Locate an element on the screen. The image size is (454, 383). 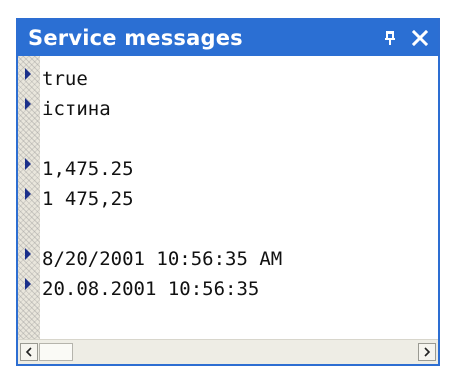
message-text: true is located at coordinates (65, 79).